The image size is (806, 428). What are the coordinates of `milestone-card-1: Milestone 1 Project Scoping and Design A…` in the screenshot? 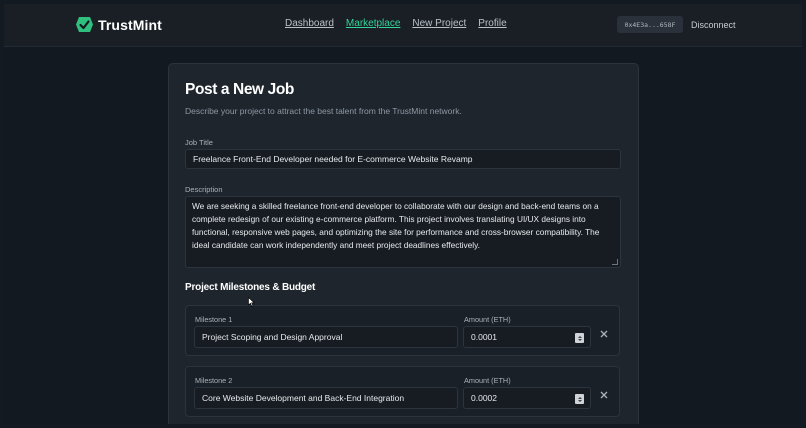 It's located at (402, 330).